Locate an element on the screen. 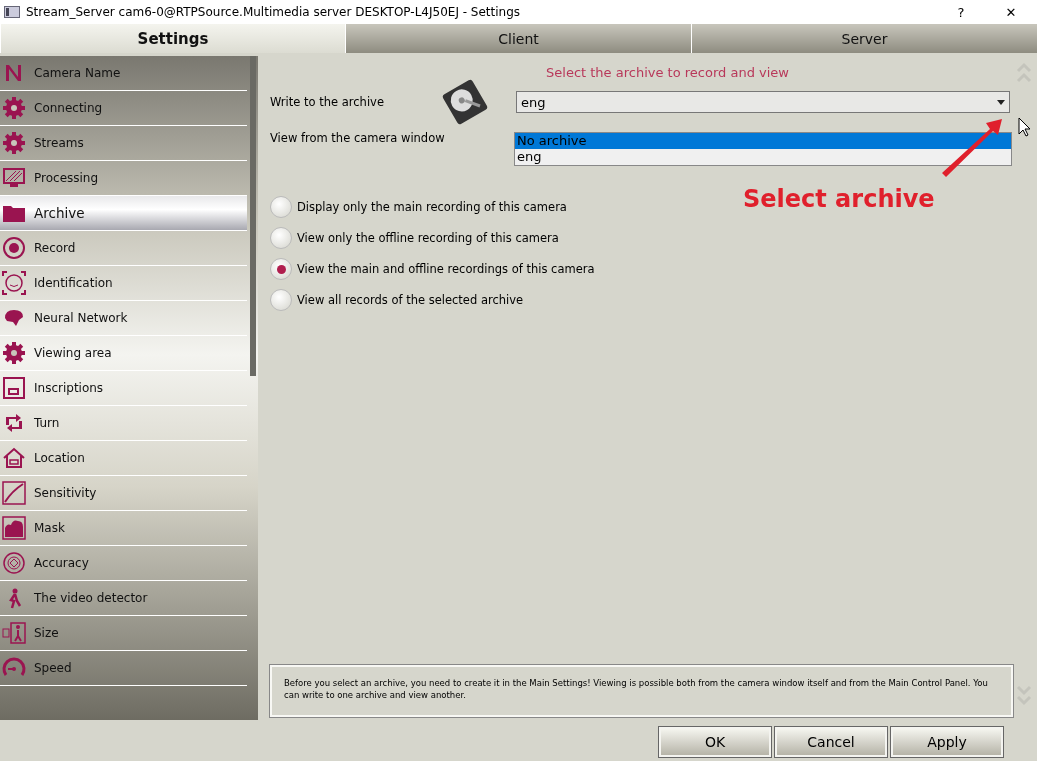  cloud-icon is located at coordinates (14, 528).